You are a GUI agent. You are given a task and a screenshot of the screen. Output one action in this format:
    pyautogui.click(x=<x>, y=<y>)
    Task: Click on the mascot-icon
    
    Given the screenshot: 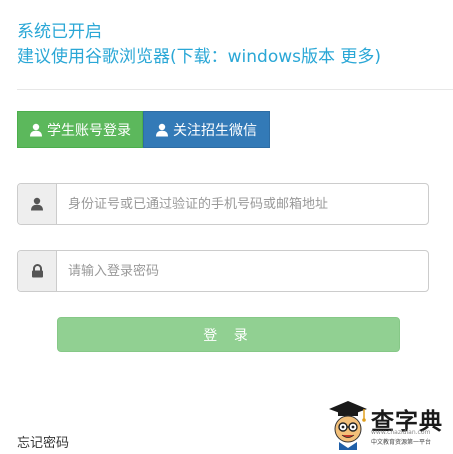 What is the action you would take?
    pyautogui.click(x=348, y=425)
    